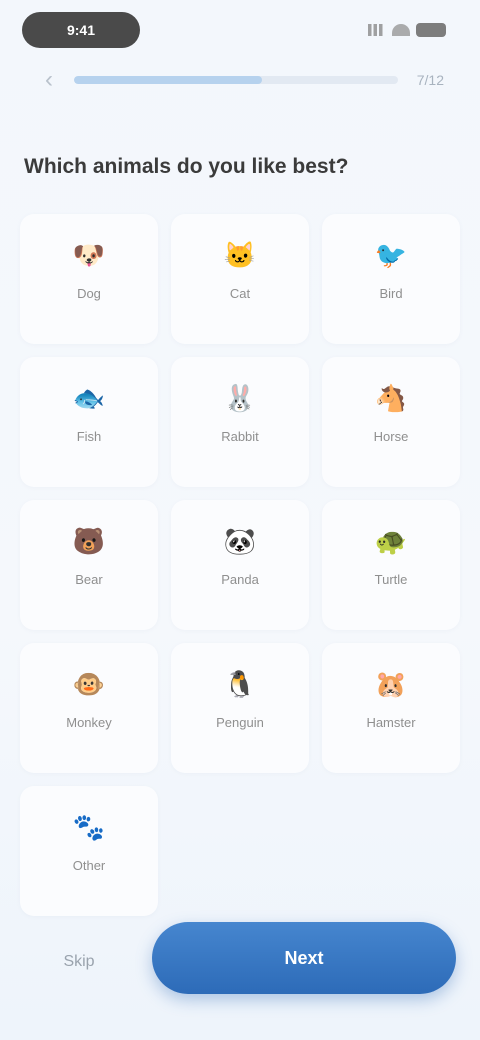 The image size is (480, 1040). I want to click on skip-button: Skip, so click(79, 962).